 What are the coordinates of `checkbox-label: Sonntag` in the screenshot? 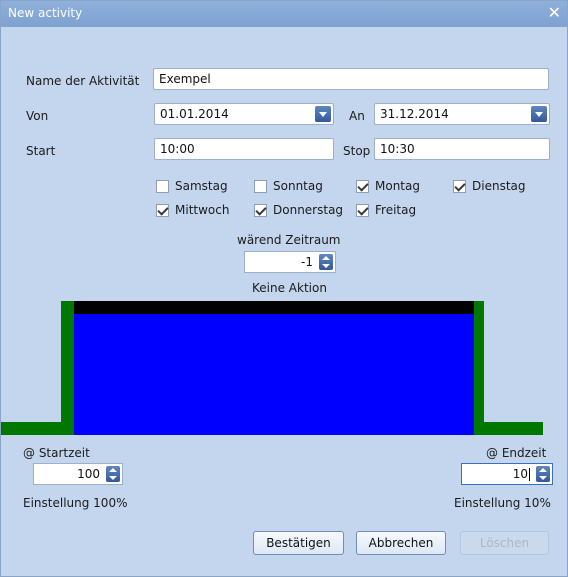 It's located at (298, 186).